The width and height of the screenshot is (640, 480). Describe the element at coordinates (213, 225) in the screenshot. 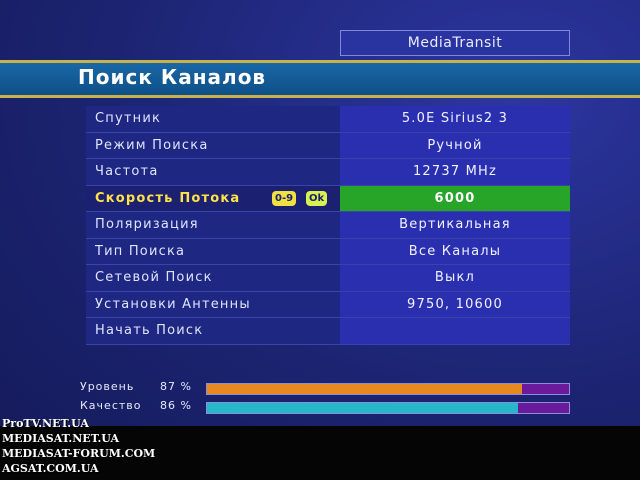

I see `menu-label: Поляризация` at that location.